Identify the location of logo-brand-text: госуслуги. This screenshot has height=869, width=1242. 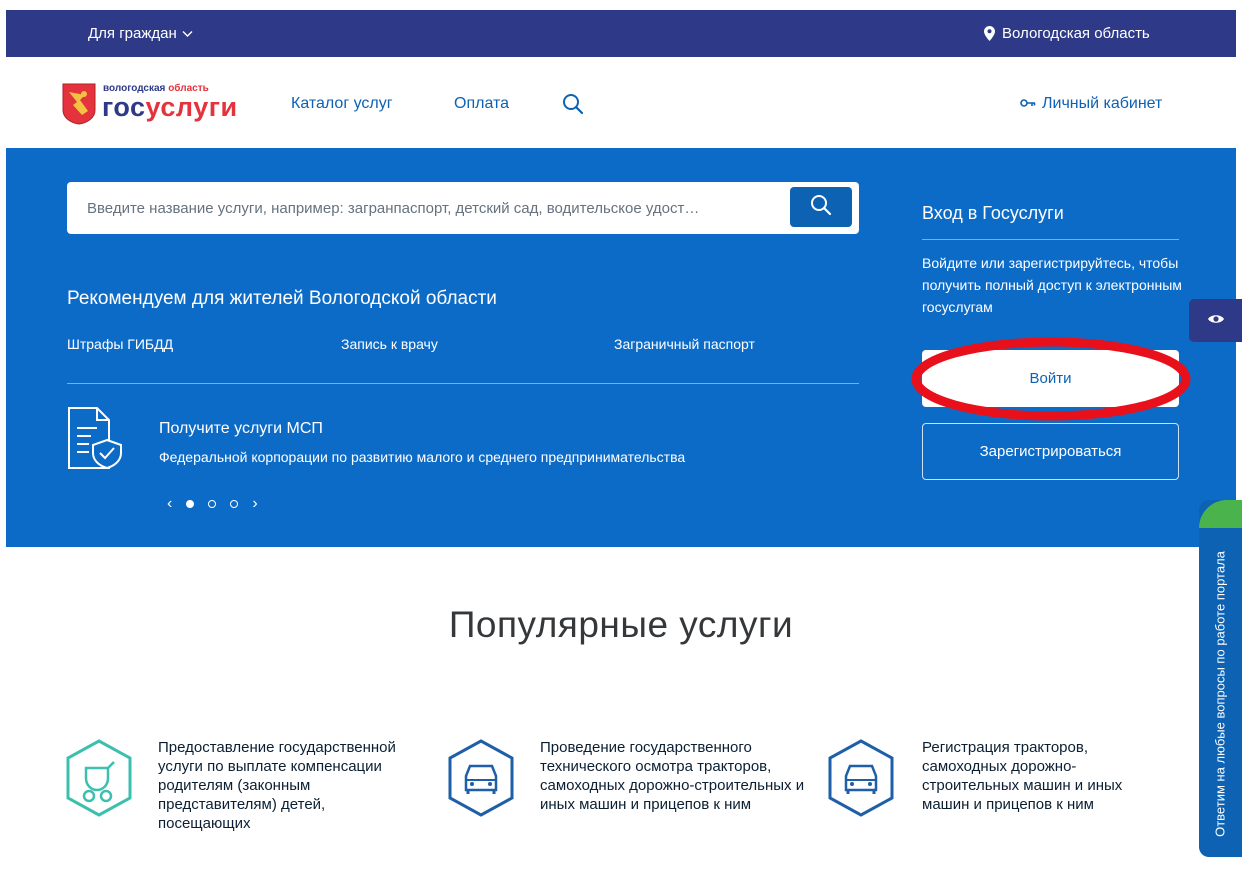
(170, 107).